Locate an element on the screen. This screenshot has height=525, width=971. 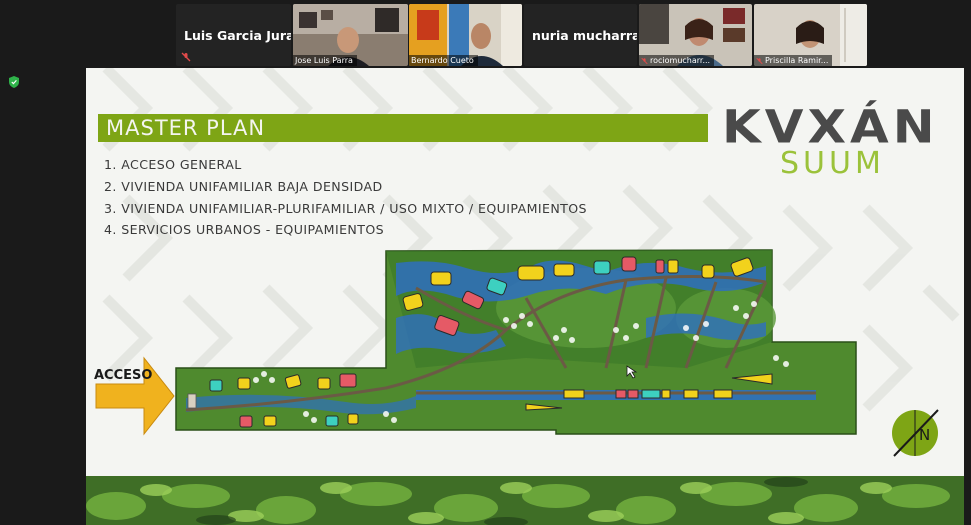
compass-icon is located at coordinates (915, 433).